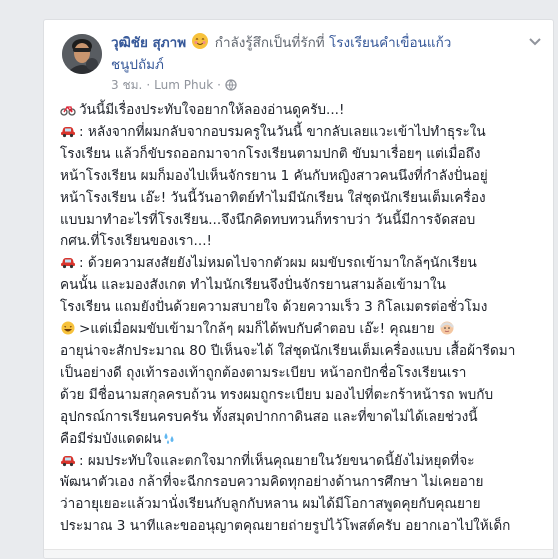 Image resolution: width=558 pixels, height=559 pixels. What do you see at coordinates (136, 241) in the screenshot?
I see `paragraph-2-line-6: กศน.ที่โรงเรียนของเรา...!` at bounding box center [136, 241].